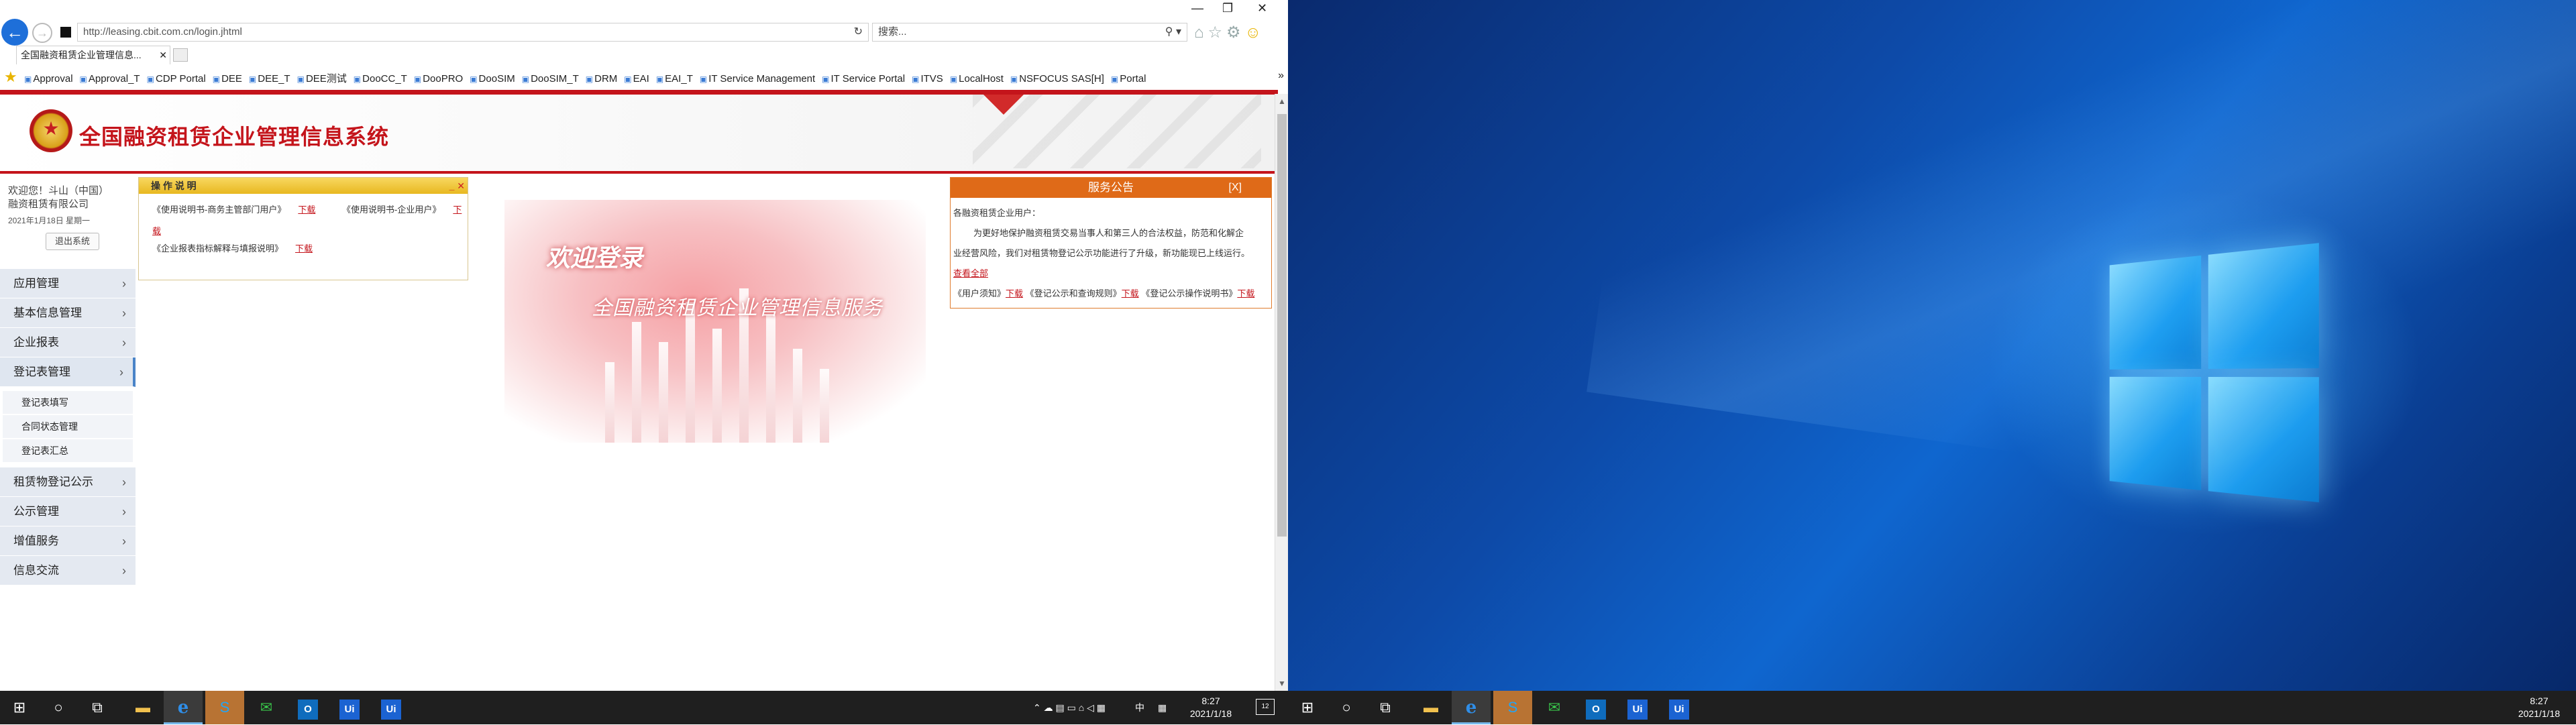  What do you see at coordinates (997, 213) in the screenshot?
I see `notice-greeting: 各融资租赁企业用户：` at bounding box center [997, 213].